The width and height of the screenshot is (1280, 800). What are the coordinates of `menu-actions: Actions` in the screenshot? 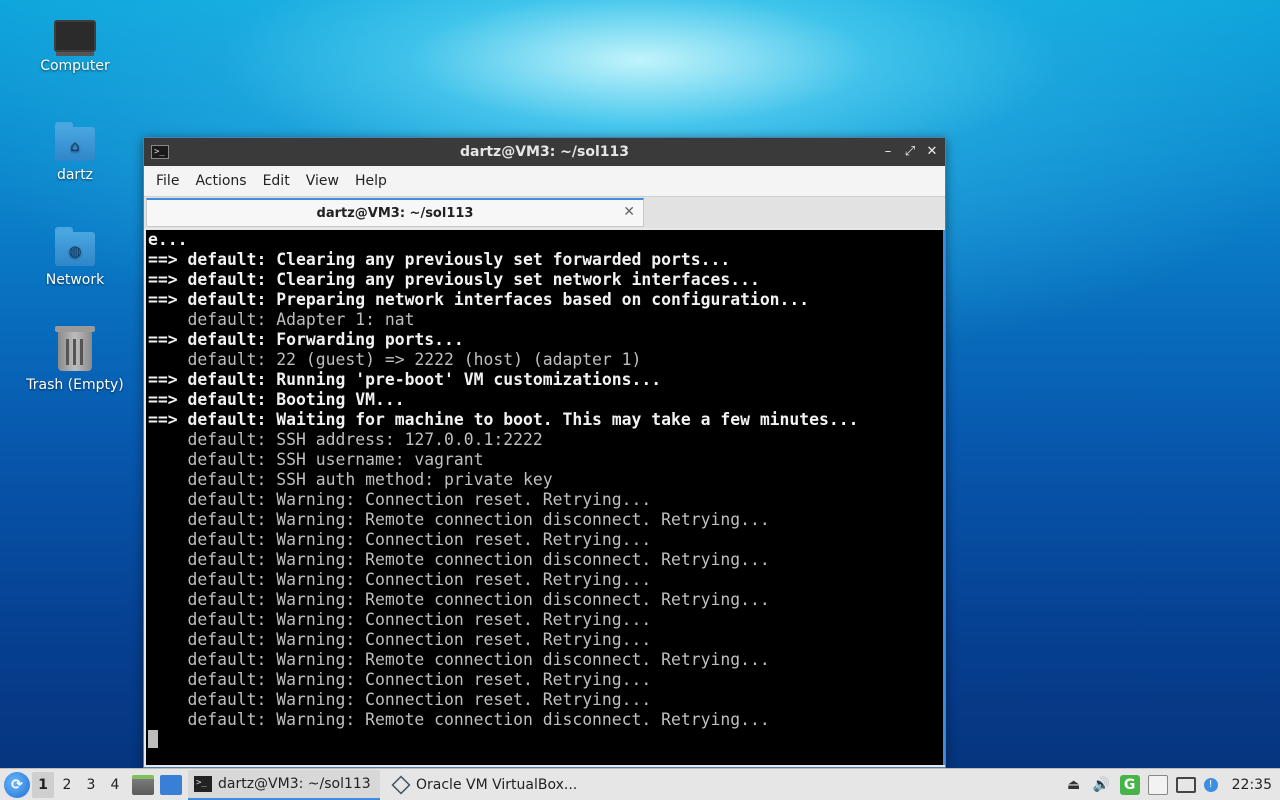 It's located at (220, 181).